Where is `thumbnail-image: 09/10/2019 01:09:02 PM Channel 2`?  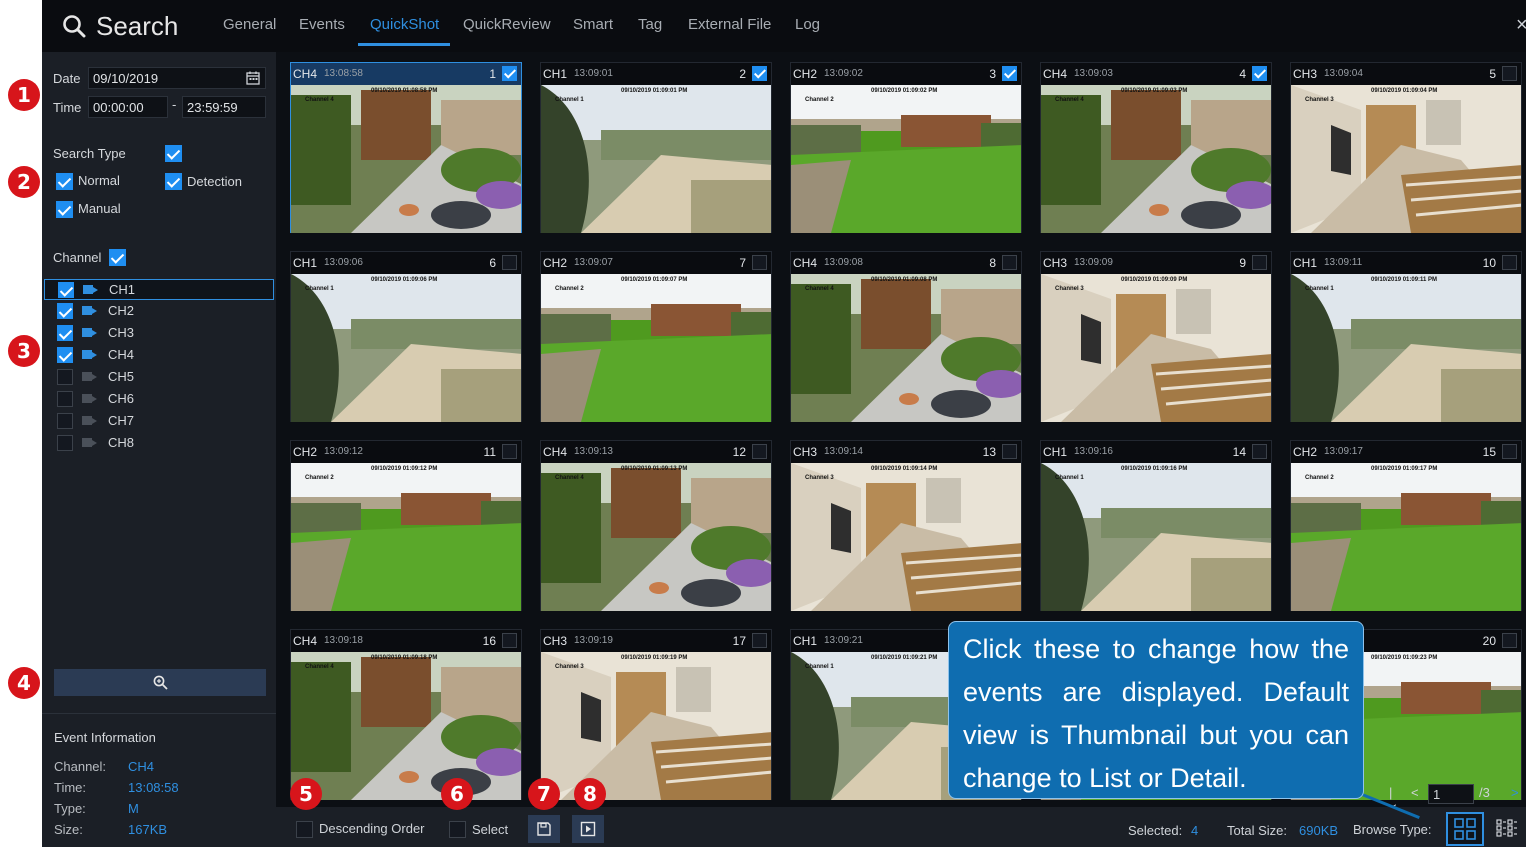
thumbnail-image: 09/10/2019 01:09:02 PM Channel 2 is located at coordinates (906, 159).